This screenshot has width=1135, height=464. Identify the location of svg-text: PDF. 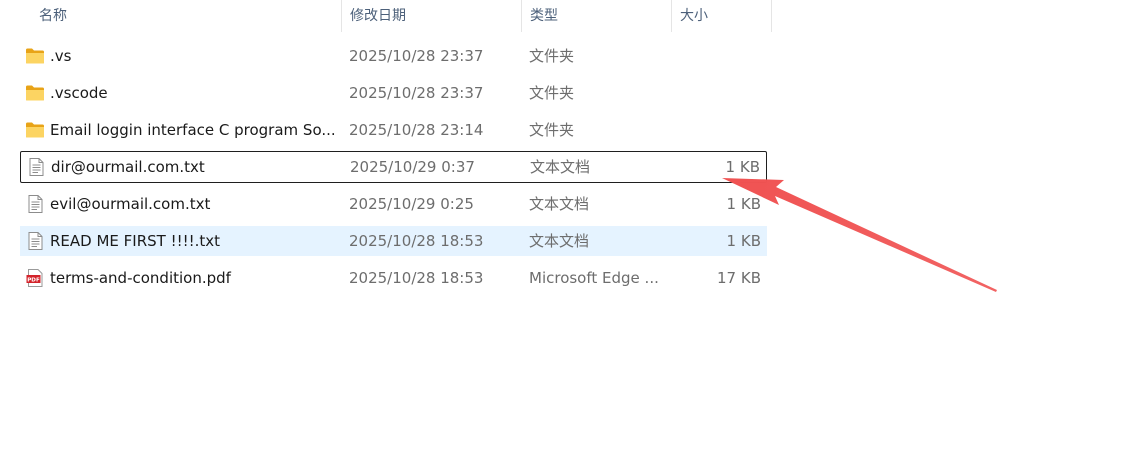
(33, 280).